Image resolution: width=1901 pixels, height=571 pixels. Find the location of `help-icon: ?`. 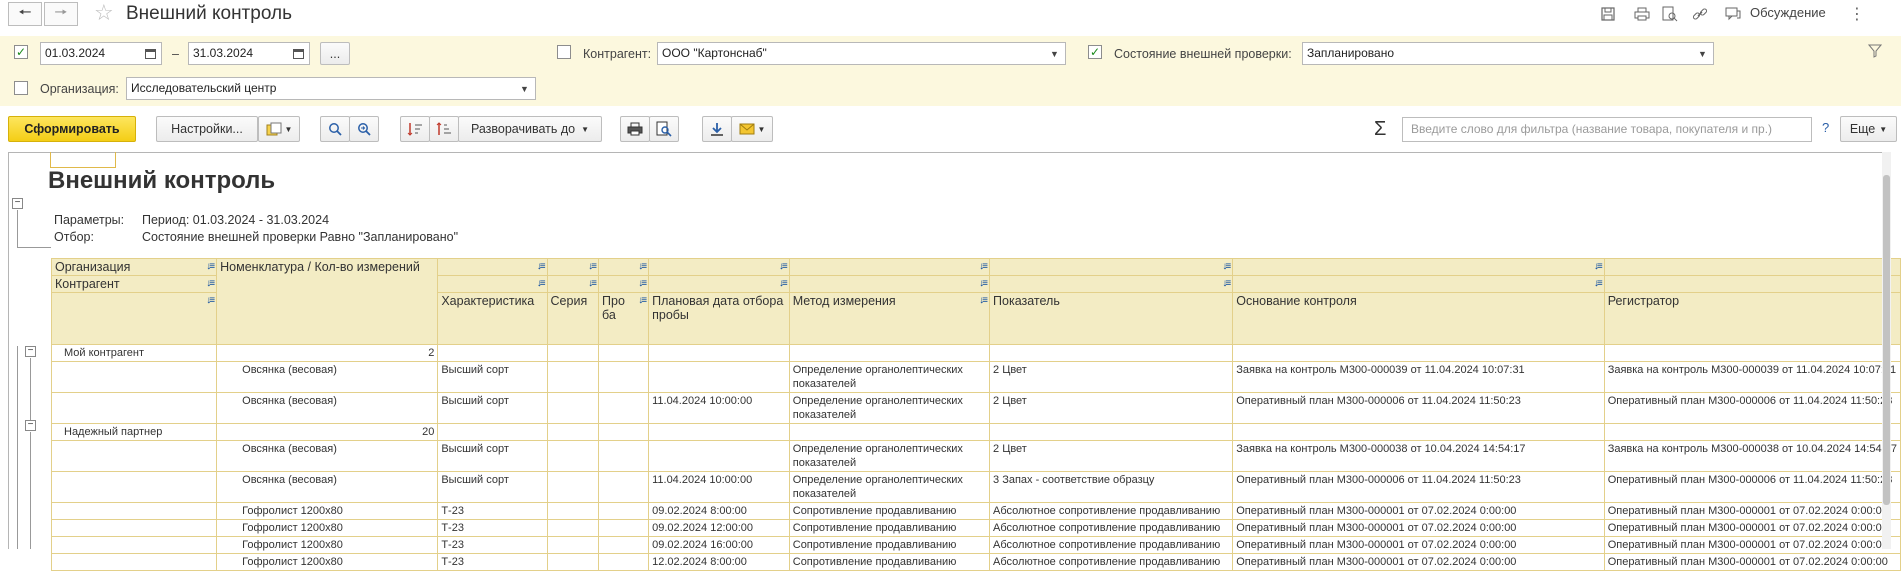

help-icon: ? is located at coordinates (1825, 127).